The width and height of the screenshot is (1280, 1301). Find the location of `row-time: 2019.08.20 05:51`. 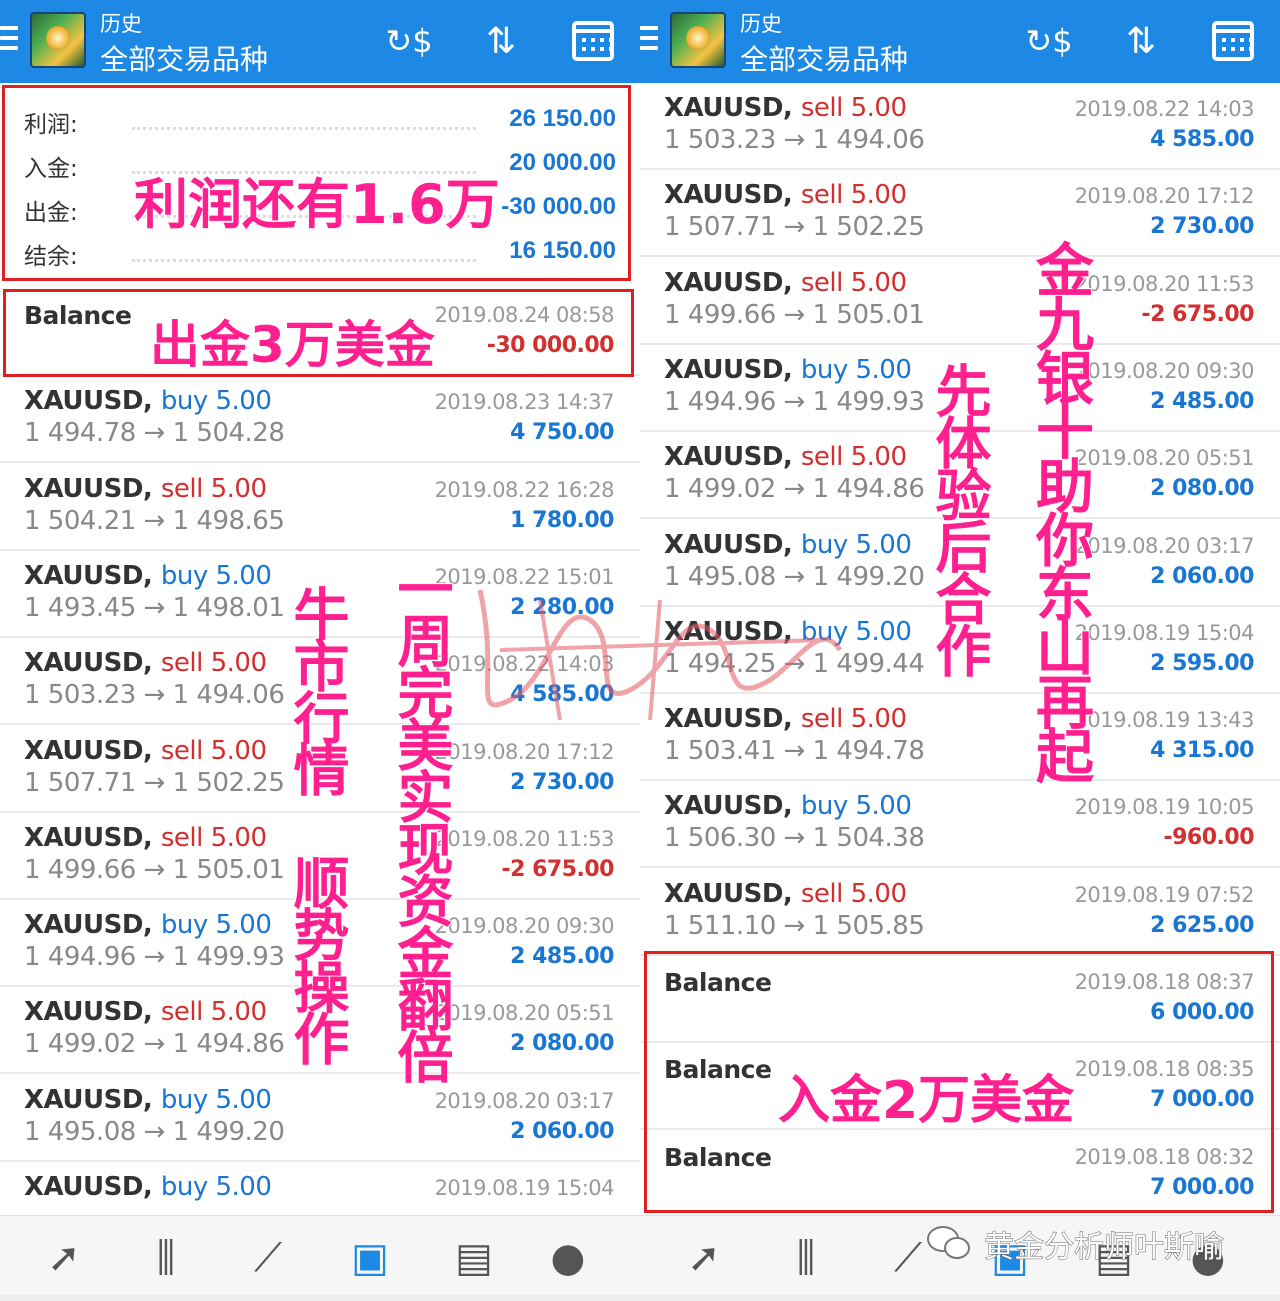

row-time: 2019.08.20 05:51 is located at coordinates (524, 1013).